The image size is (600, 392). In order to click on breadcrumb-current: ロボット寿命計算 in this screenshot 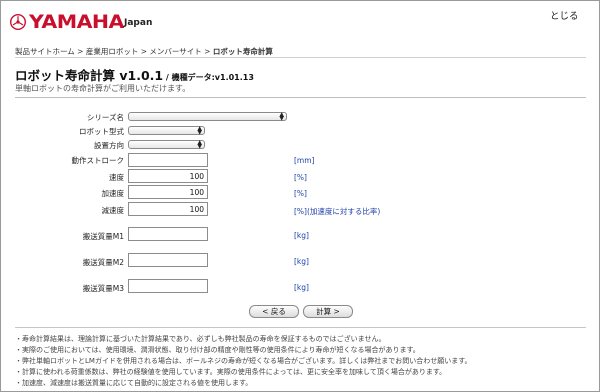, I will do `click(242, 51)`.